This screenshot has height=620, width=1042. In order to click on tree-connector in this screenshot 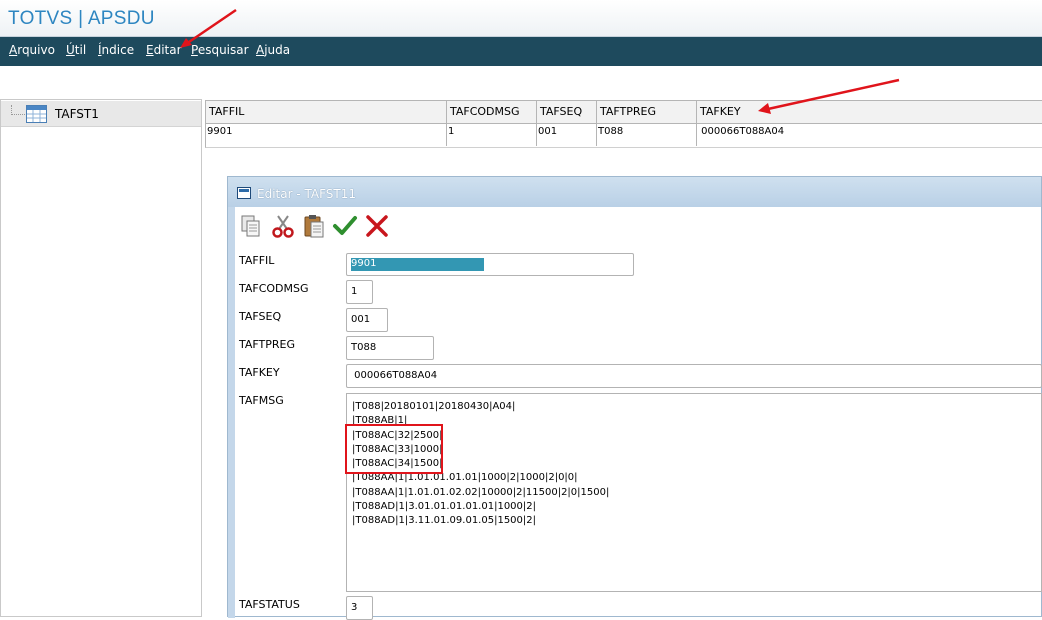, I will do `click(18, 110)`.